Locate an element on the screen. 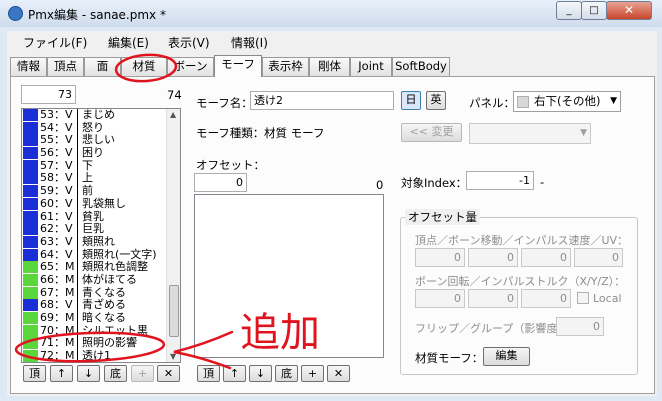 The height and width of the screenshot is (401, 662). menu-info: 情報(I) is located at coordinates (249, 42).